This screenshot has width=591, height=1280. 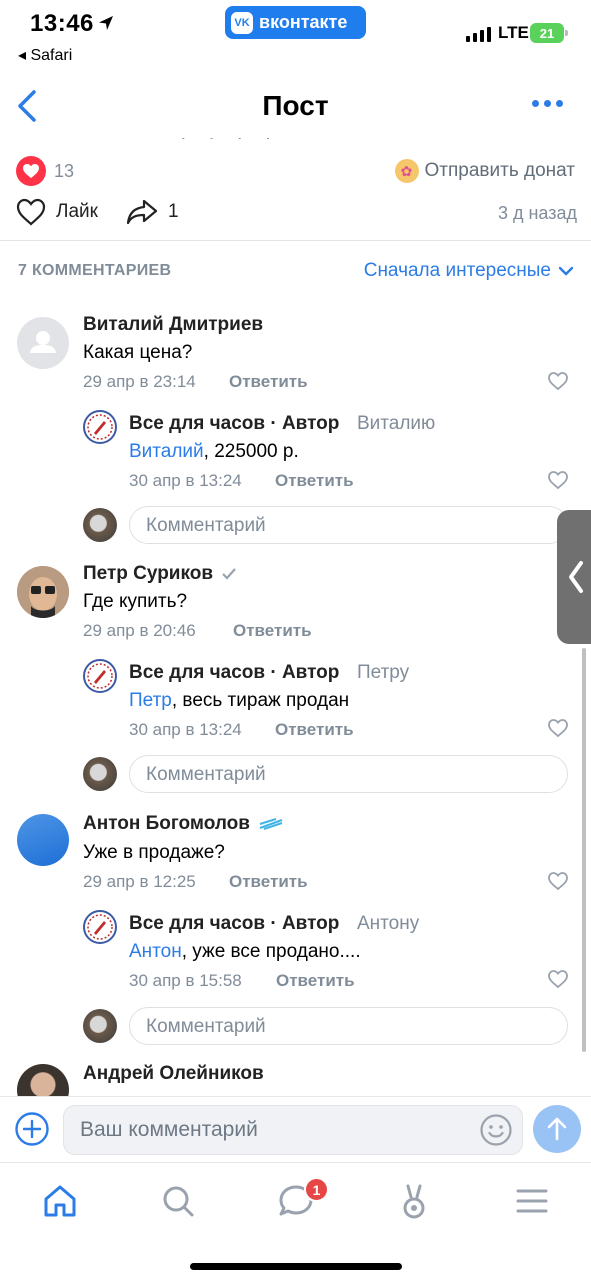 I want to click on tab-bar: 1, so click(x=295, y=1221).